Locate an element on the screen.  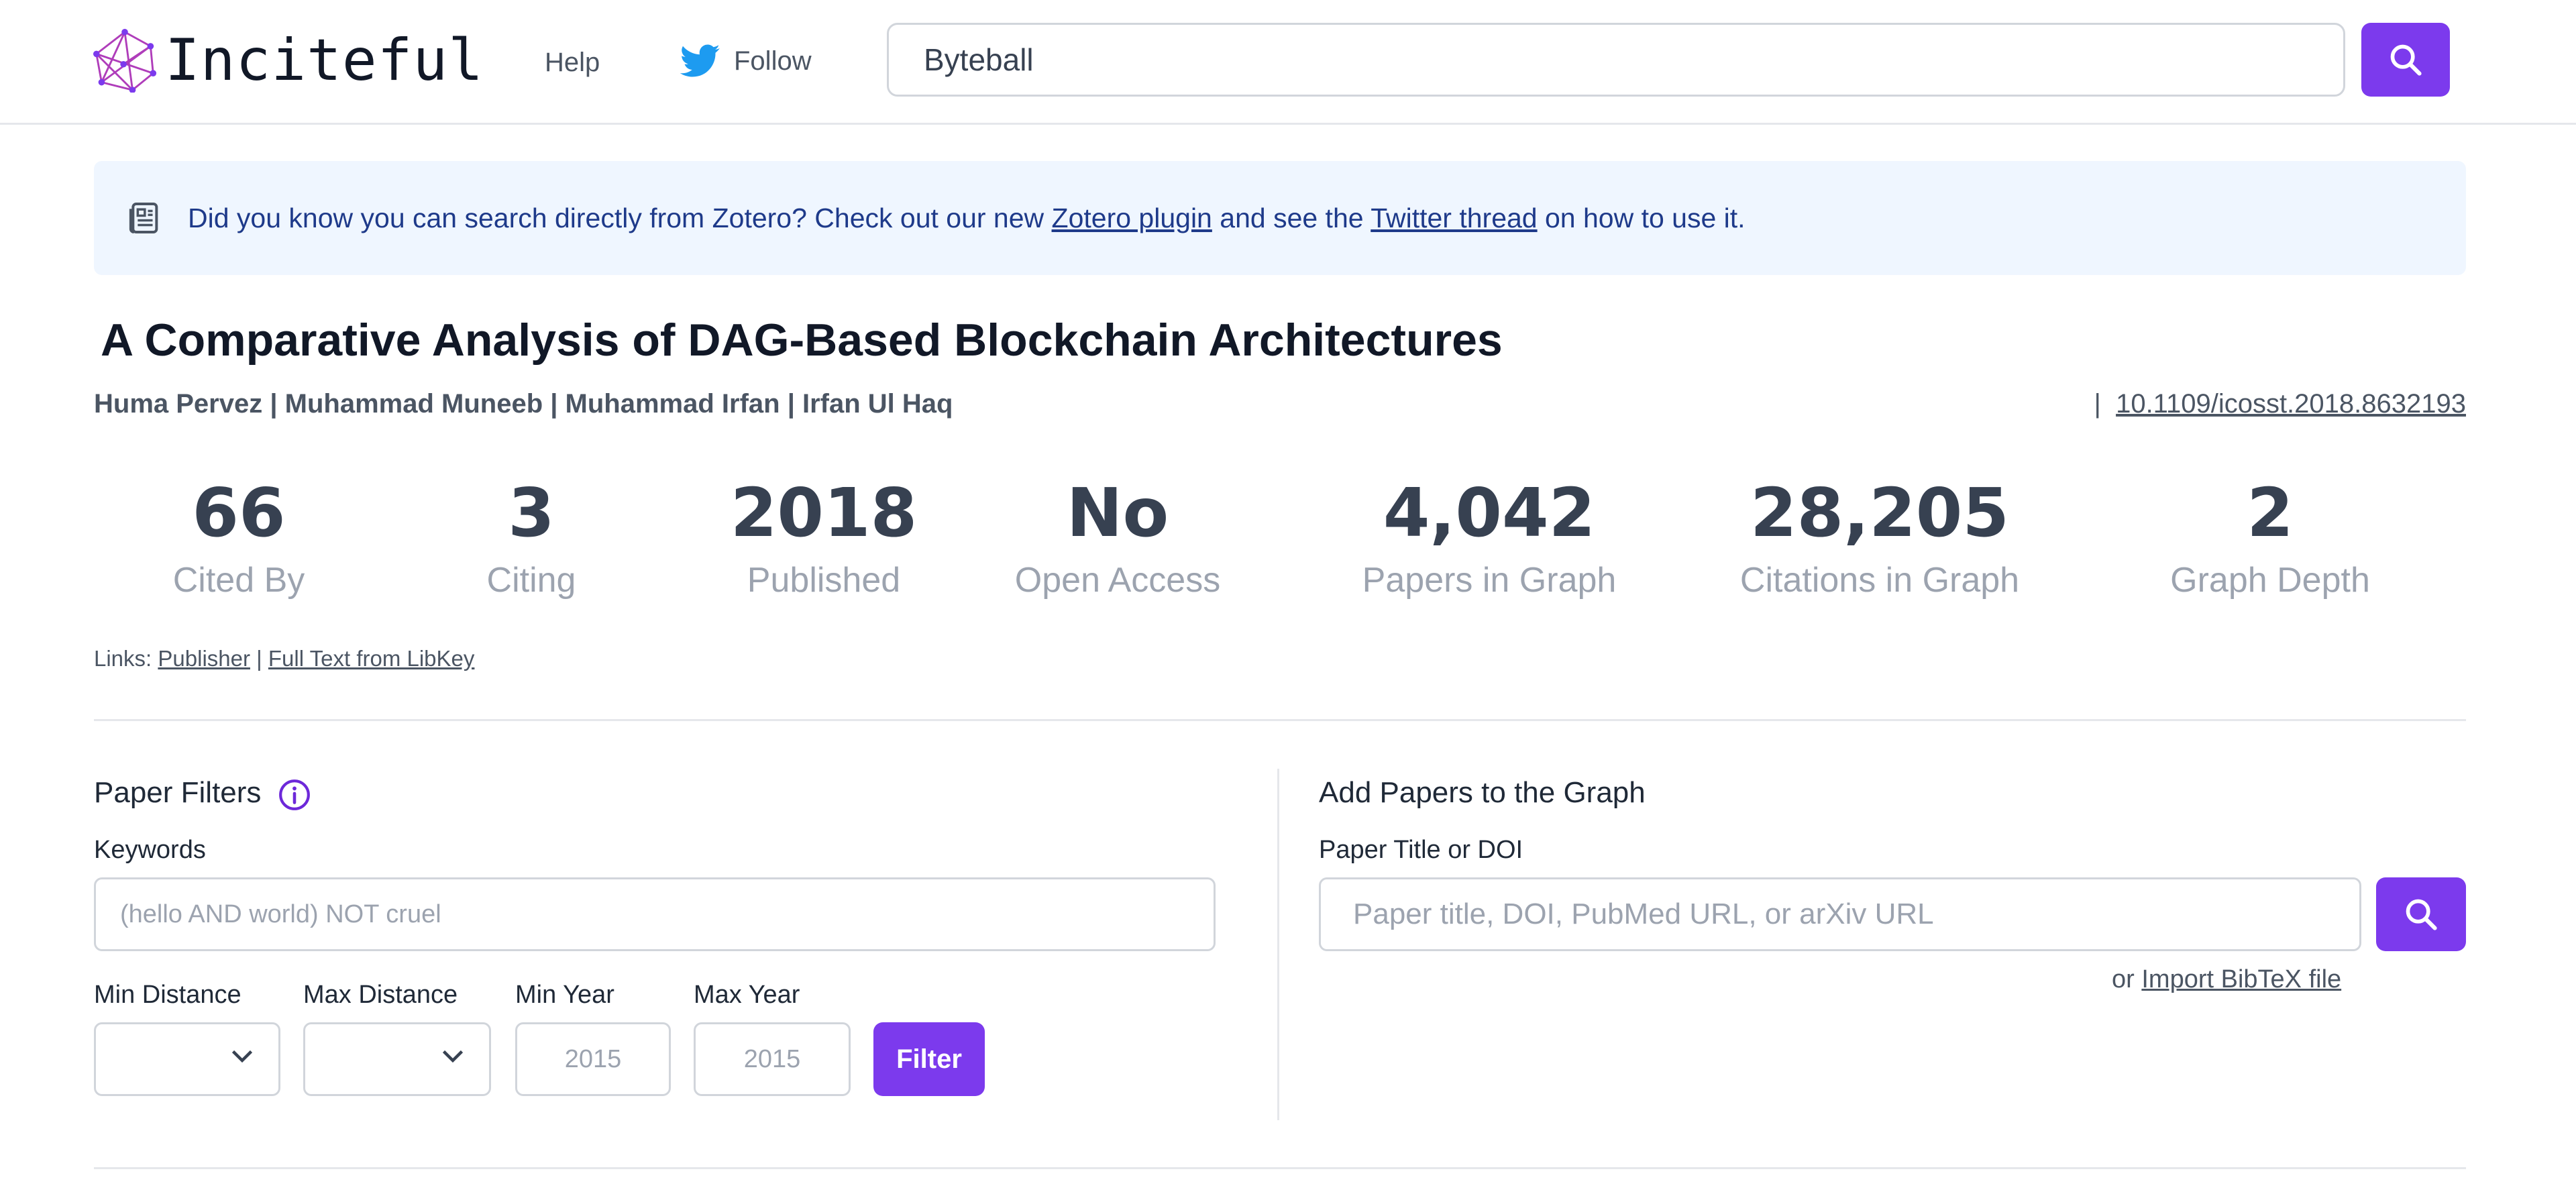
zotero-plugin-link: Zotero plugin is located at coordinates (1132, 218).